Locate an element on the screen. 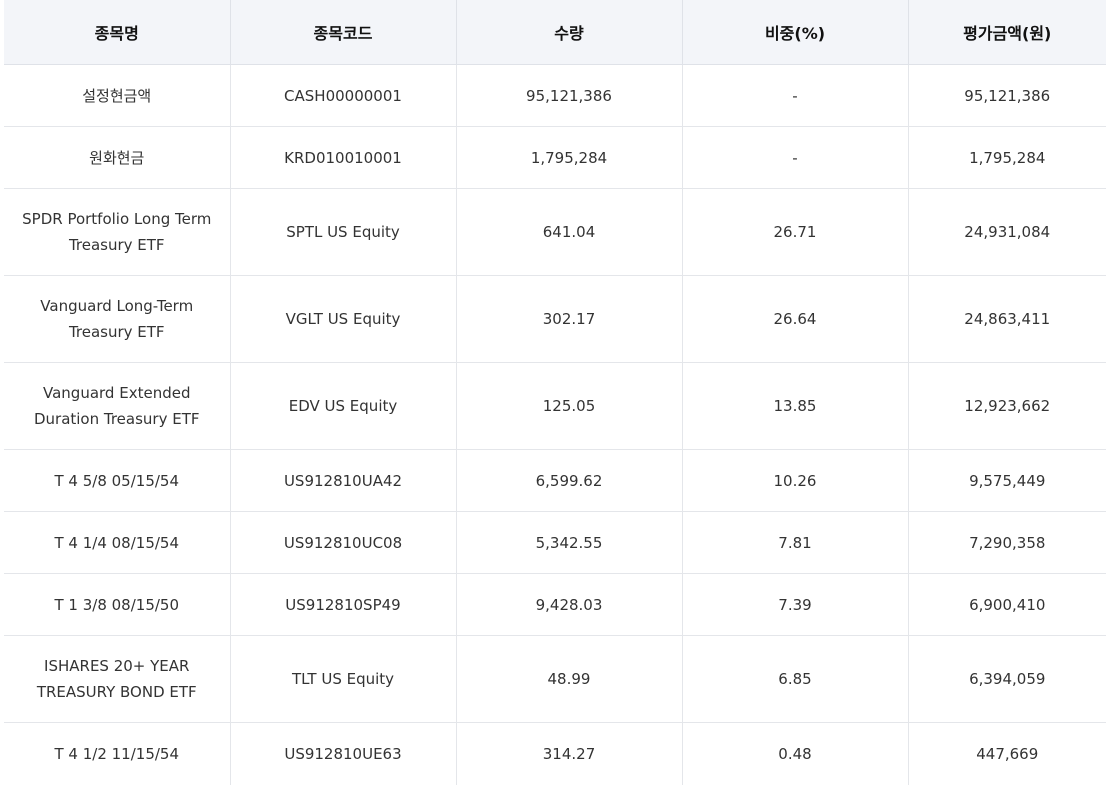 The width and height of the screenshot is (1106, 790). cell-value: 9,575,449 is located at coordinates (1007, 480).